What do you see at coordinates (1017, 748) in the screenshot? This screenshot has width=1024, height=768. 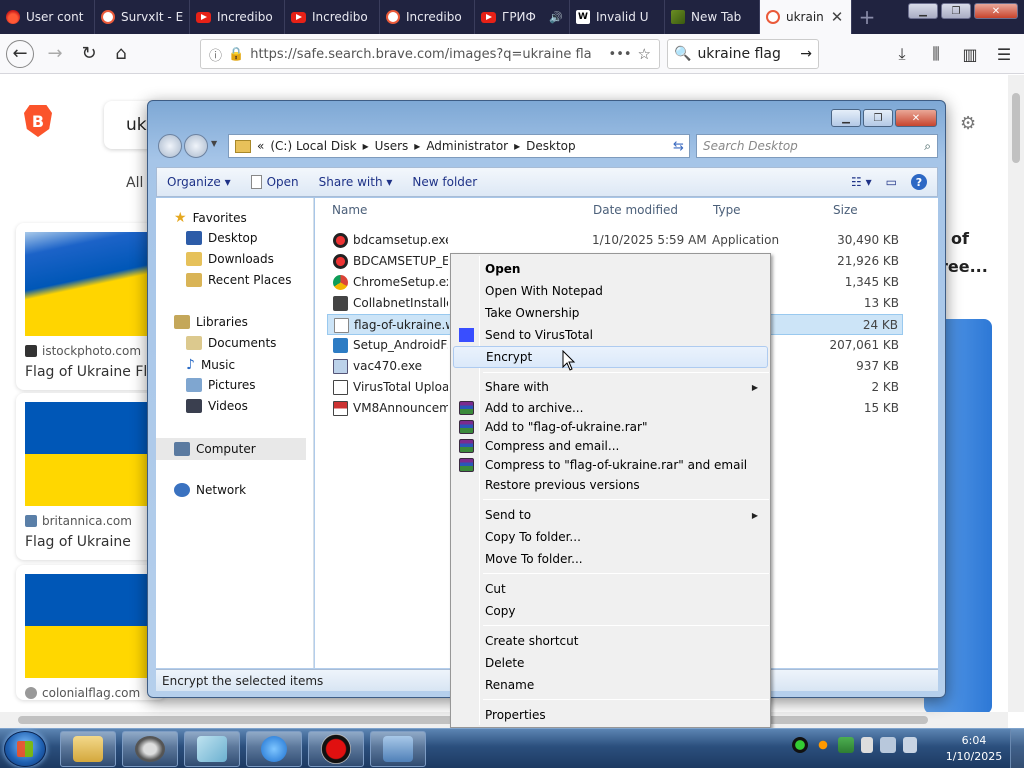 I see `show-desktop-button` at bounding box center [1017, 748].